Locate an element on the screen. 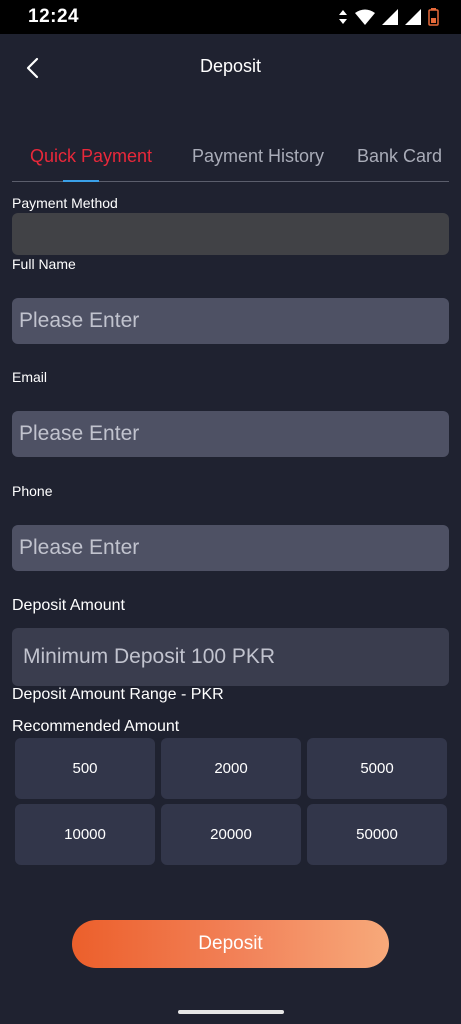 Image resolution: width=461 pixels, height=1024 pixels. data-arrows-icon is located at coordinates (343, 17).